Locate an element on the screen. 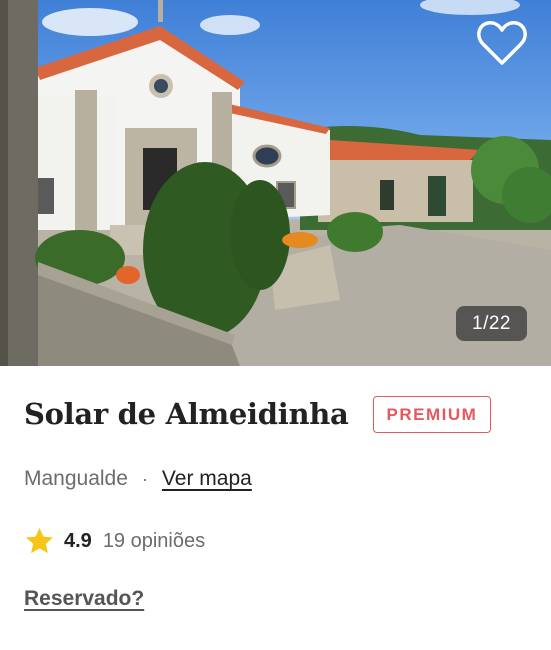 Image resolution: width=551 pixels, height=650 pixels. rating-value: 4.9 is located at coordinates (78, 540).